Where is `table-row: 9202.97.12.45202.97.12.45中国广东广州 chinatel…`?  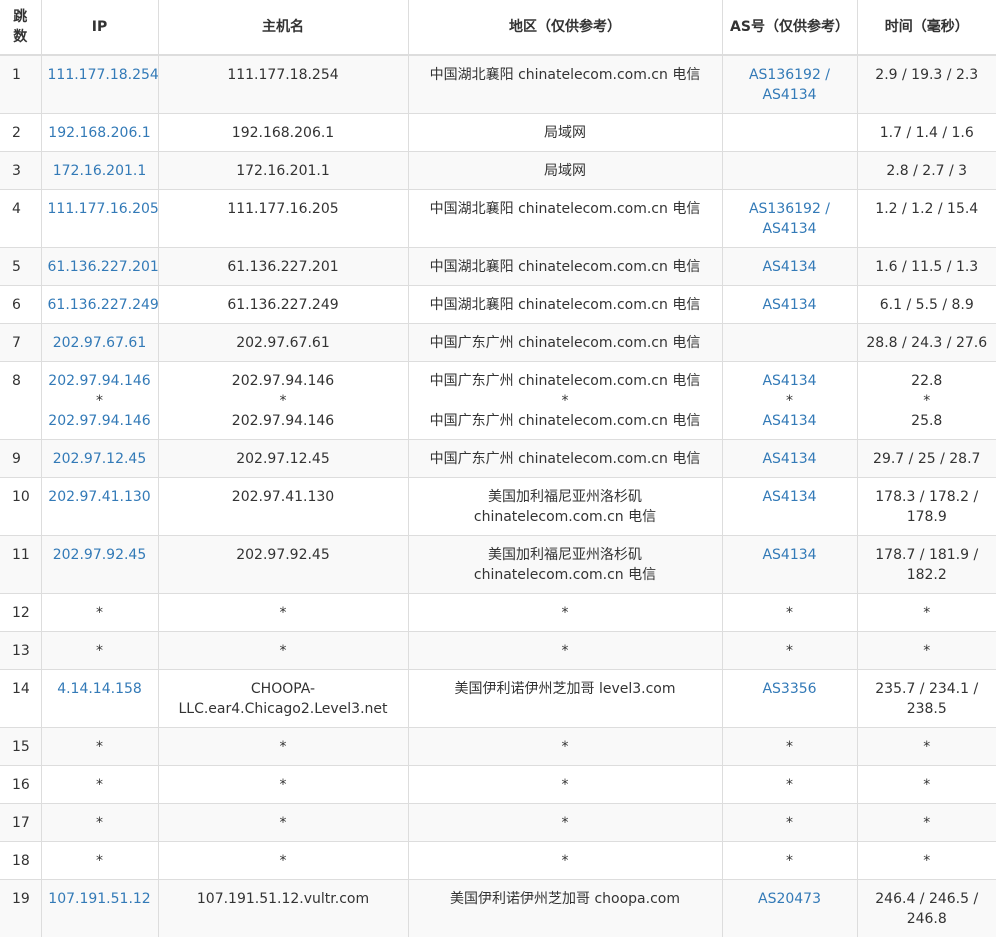 table-row: 9202.97.12.45202.97.12.45中国广东广州 chinatel… is located at coordinates (498, 459).